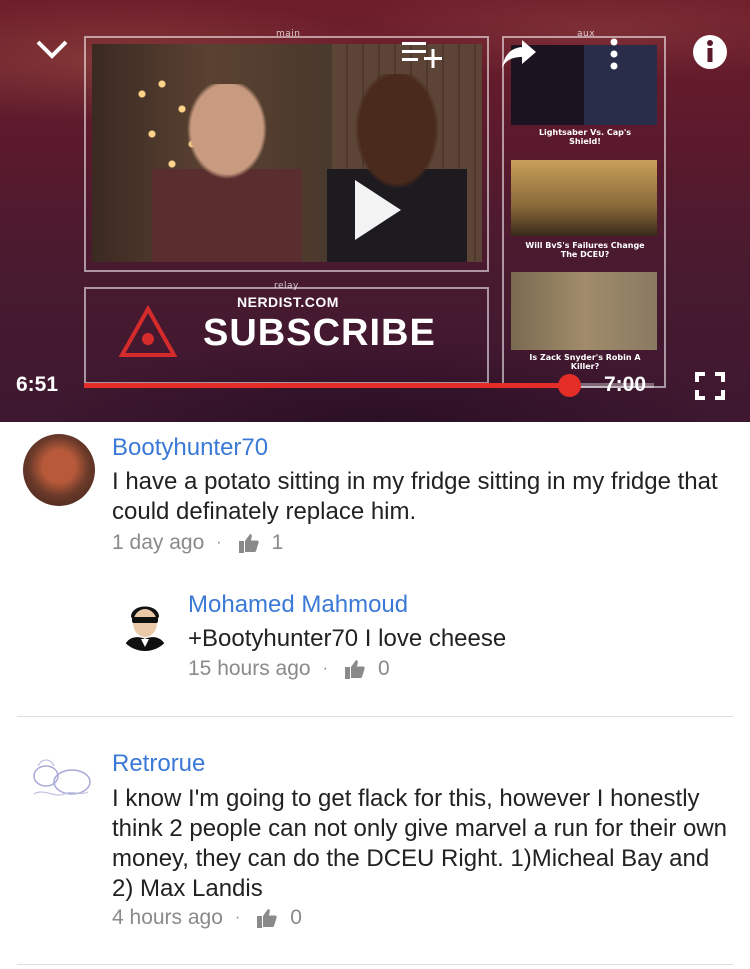  What do you see at coordinates (277, 542) in the screenshot?
I see `like-count: 1` at bounding box center [277, 542].